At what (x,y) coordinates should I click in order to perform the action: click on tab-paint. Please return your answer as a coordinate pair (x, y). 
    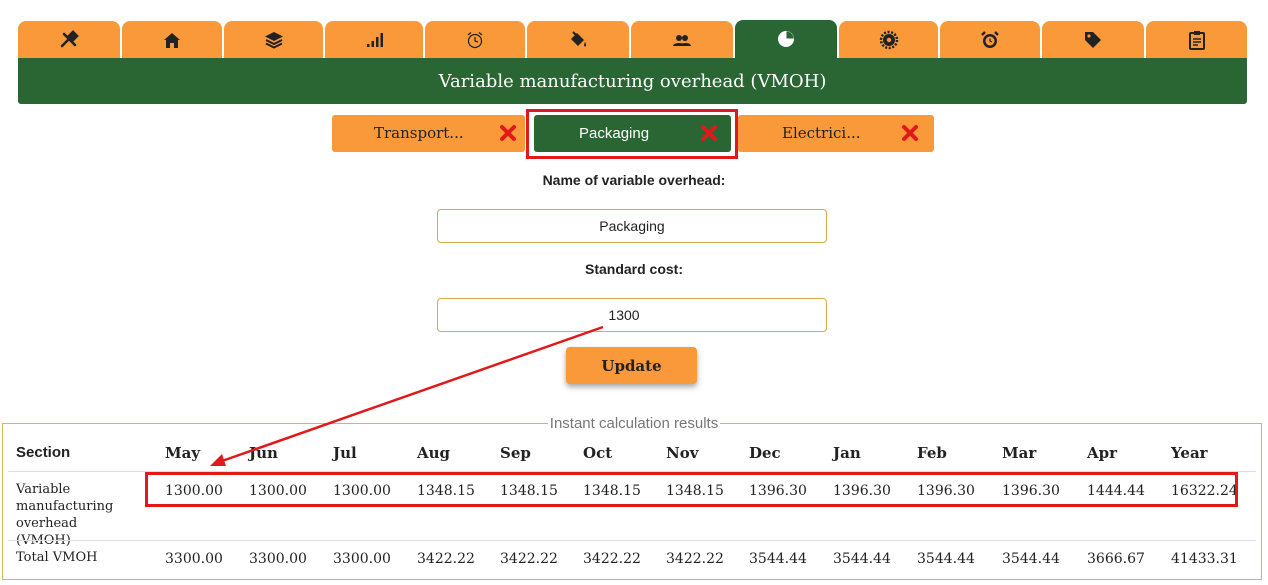
    Looking at the image, I should click on (578, 39).